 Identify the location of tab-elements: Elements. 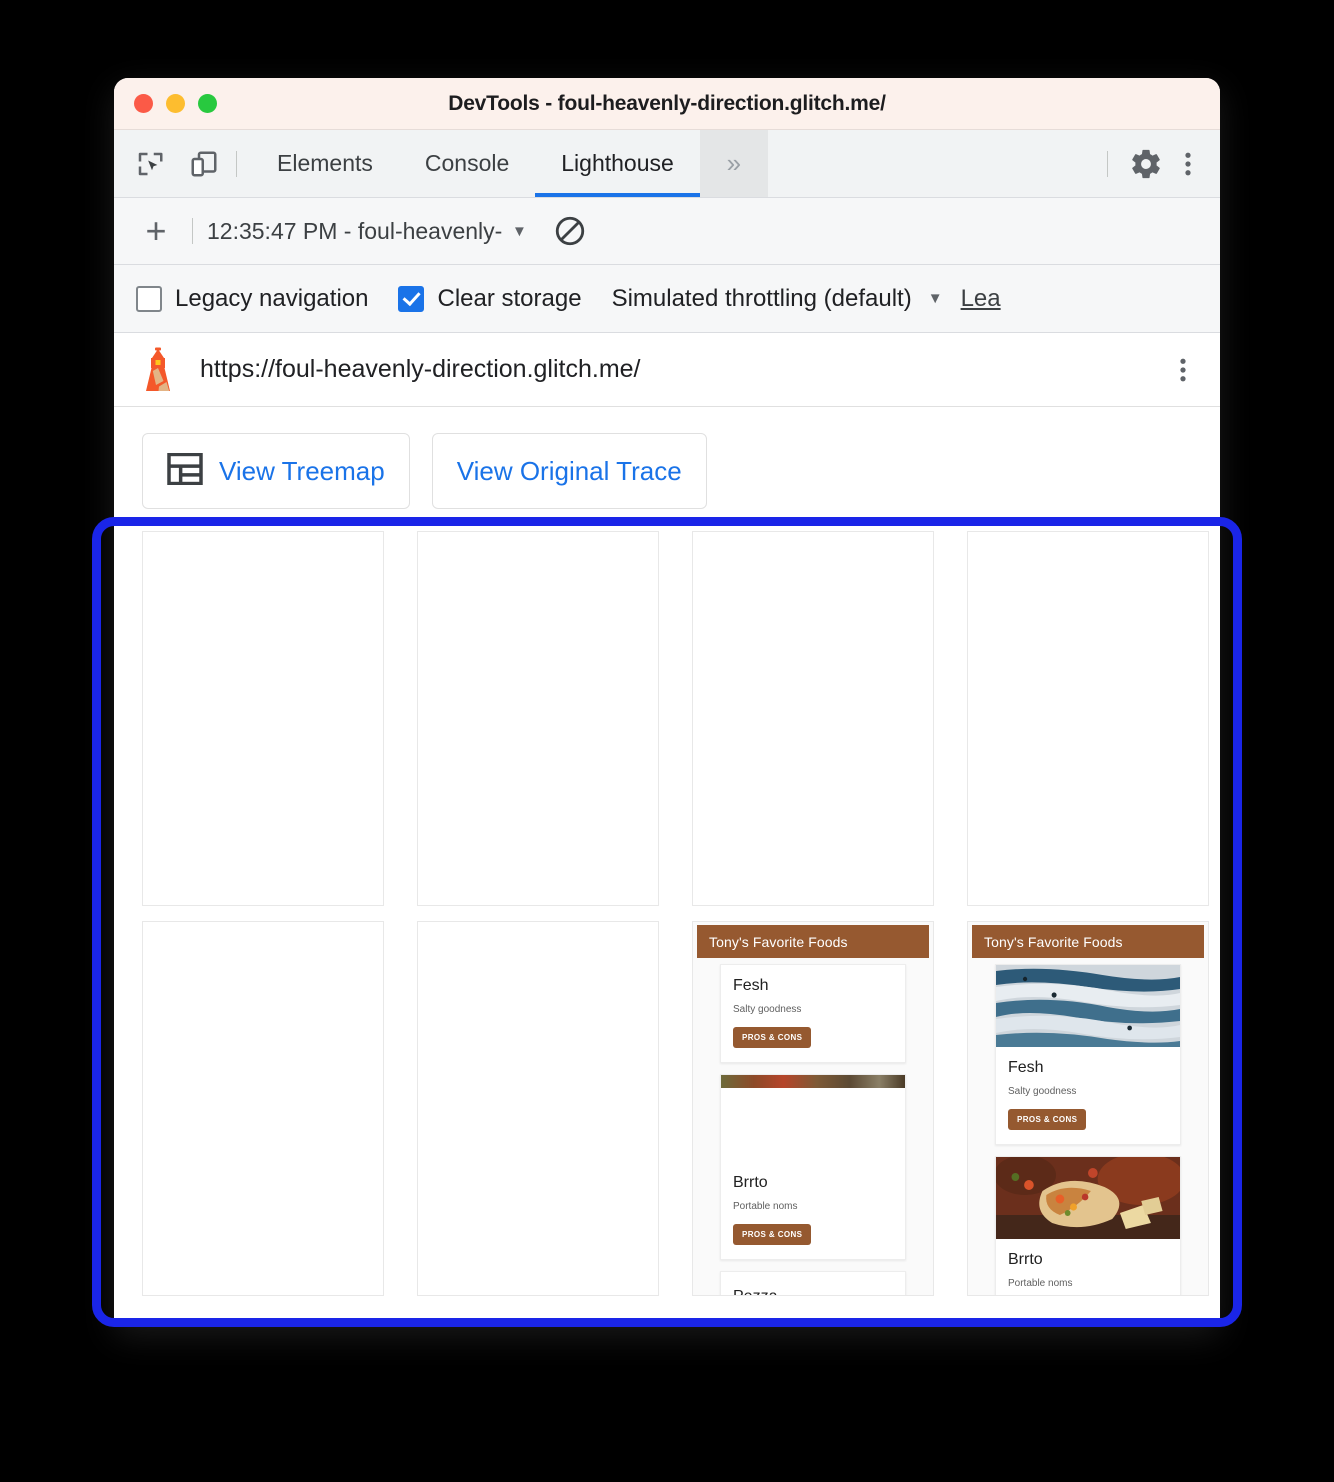
(325, 163).